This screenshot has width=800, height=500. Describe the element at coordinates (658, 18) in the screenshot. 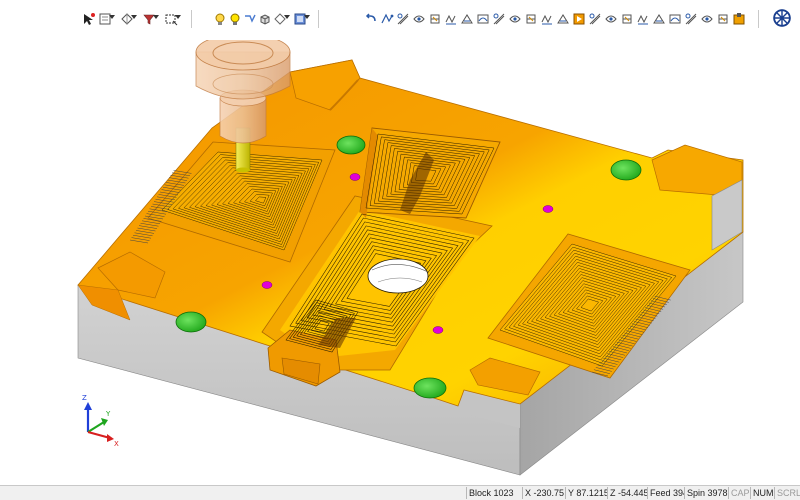

I see `toolpath-16-icon` at that location.